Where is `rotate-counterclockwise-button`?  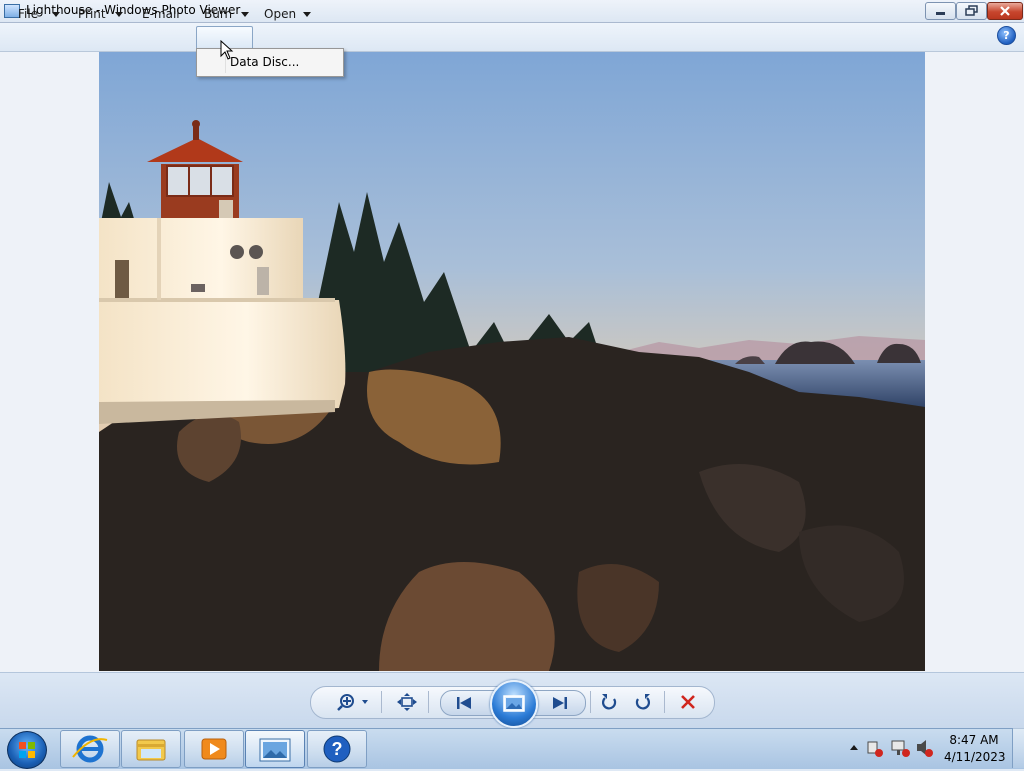
rotate-counterclockwise-button is located at coordinates (609, 702).